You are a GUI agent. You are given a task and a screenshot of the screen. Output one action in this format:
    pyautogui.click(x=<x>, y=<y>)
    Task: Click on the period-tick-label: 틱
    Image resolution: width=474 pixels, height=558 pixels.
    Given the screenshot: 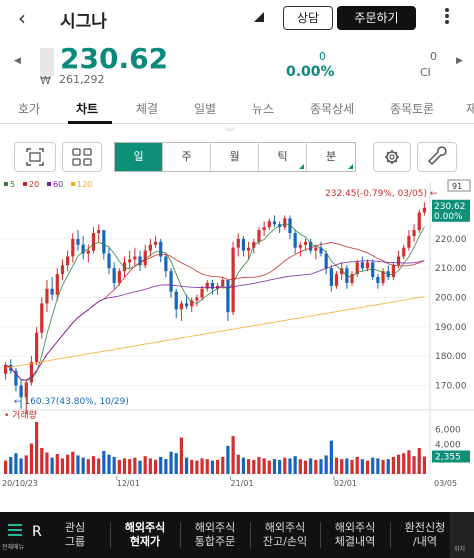 What is the action you would take?
    pyautogui.click(x=282, y=156)
    